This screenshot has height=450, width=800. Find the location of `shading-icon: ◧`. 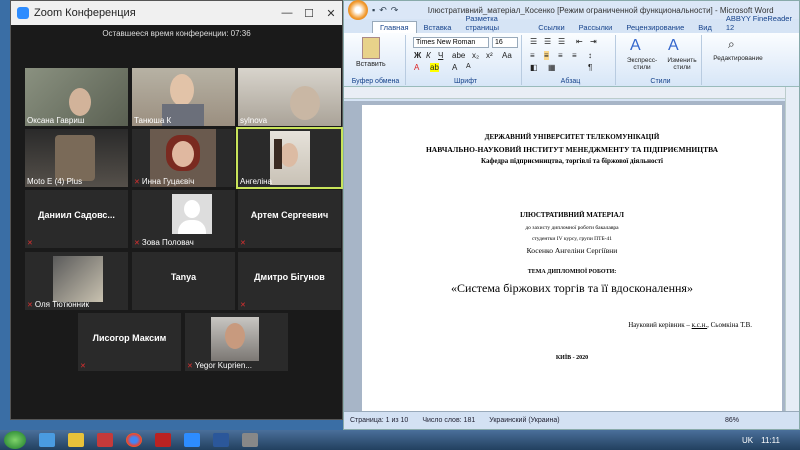

shading-icon: ◧ is located at coordinates (534, 67).